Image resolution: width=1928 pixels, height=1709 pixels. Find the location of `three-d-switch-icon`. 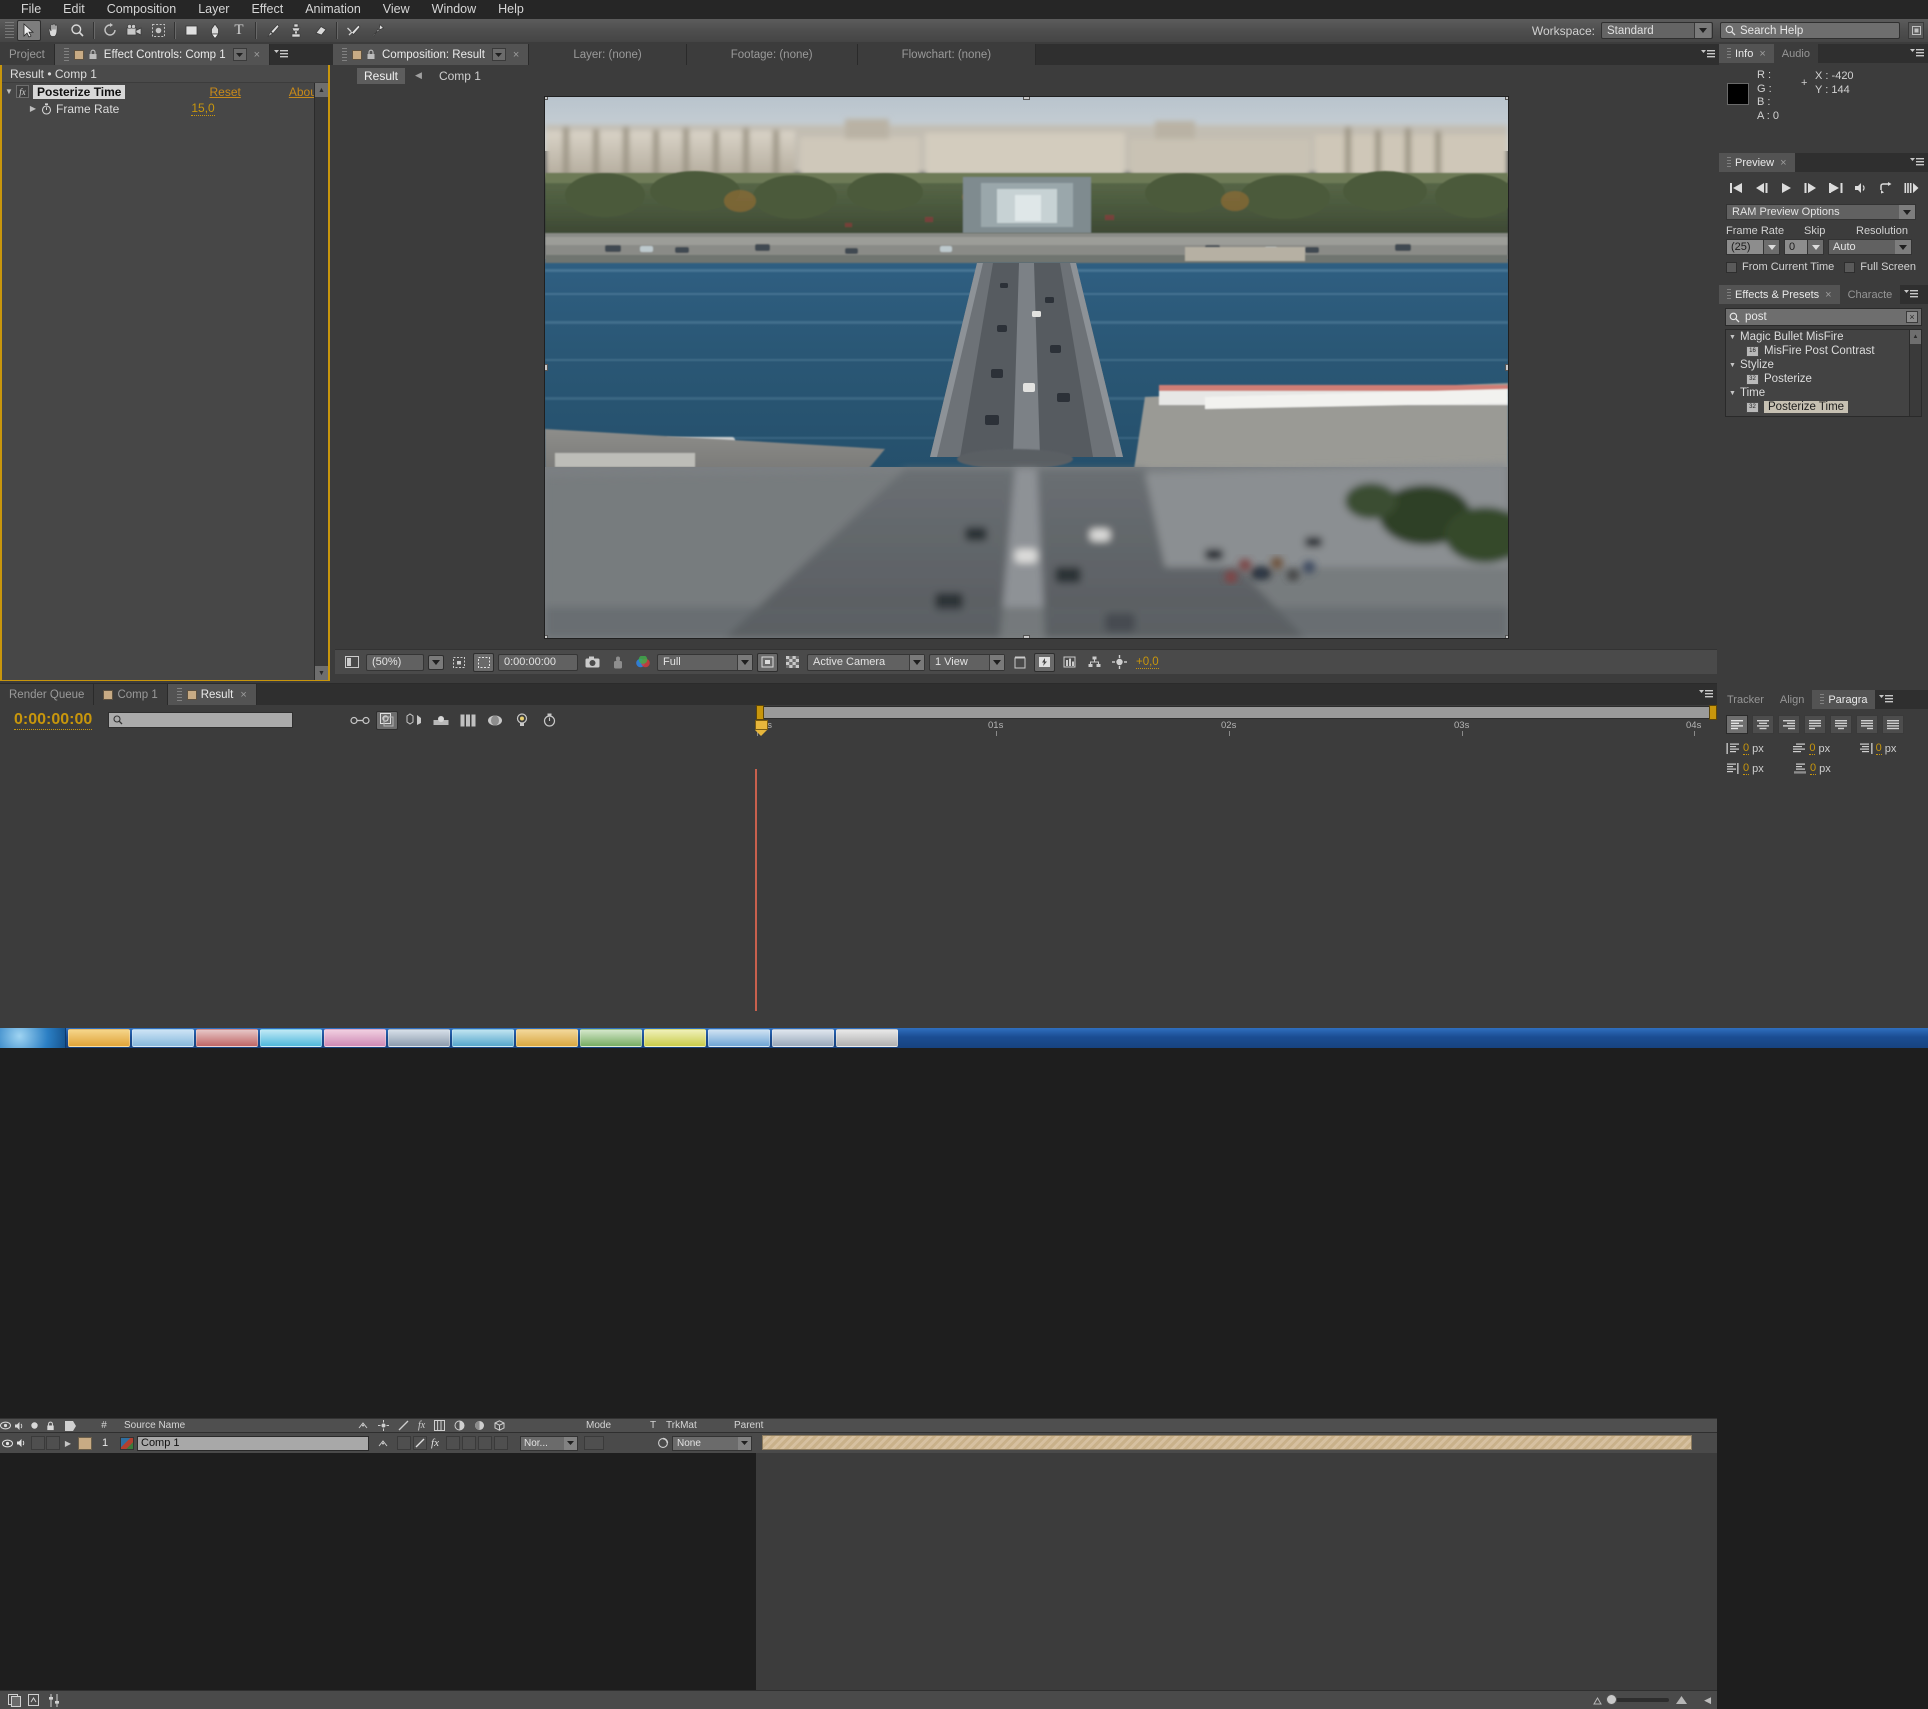

three-d-switch-icon is located at coordinates (499, 1425).